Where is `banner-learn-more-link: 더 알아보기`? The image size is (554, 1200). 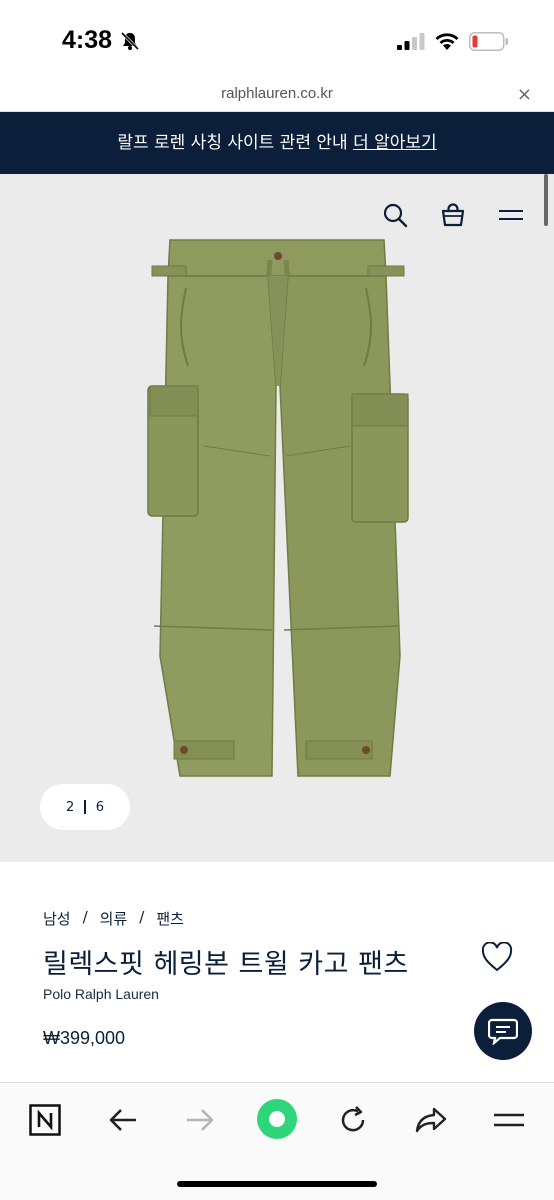 banner-learn-more-link: 더 알아보기 is located at coordinates (395, 143).